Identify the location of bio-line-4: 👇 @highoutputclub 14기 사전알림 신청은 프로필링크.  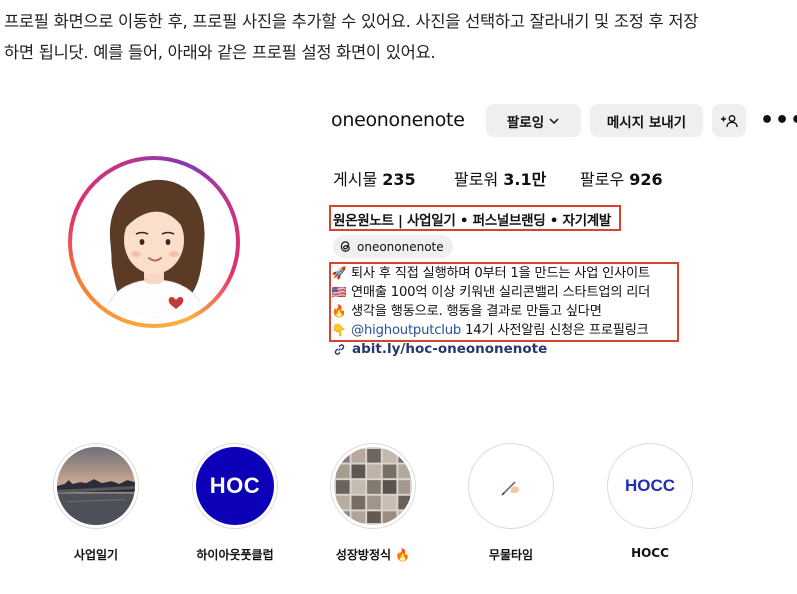
(490, 330).